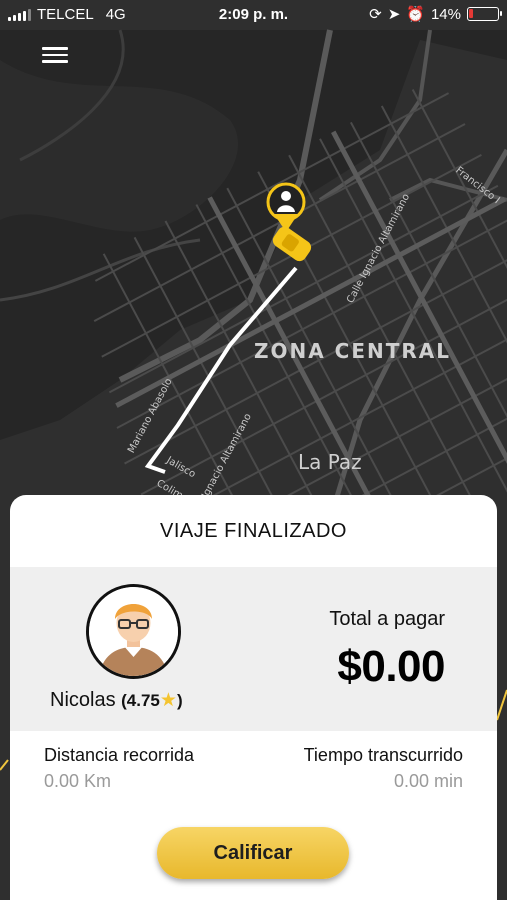 The width and height of the screenshot is (507, 900). What do you see at coordinates (253, 530) in the screenshot?
I see `trip-status-title: VIAJE FINALIZADO` at bounding box center [253, 530].